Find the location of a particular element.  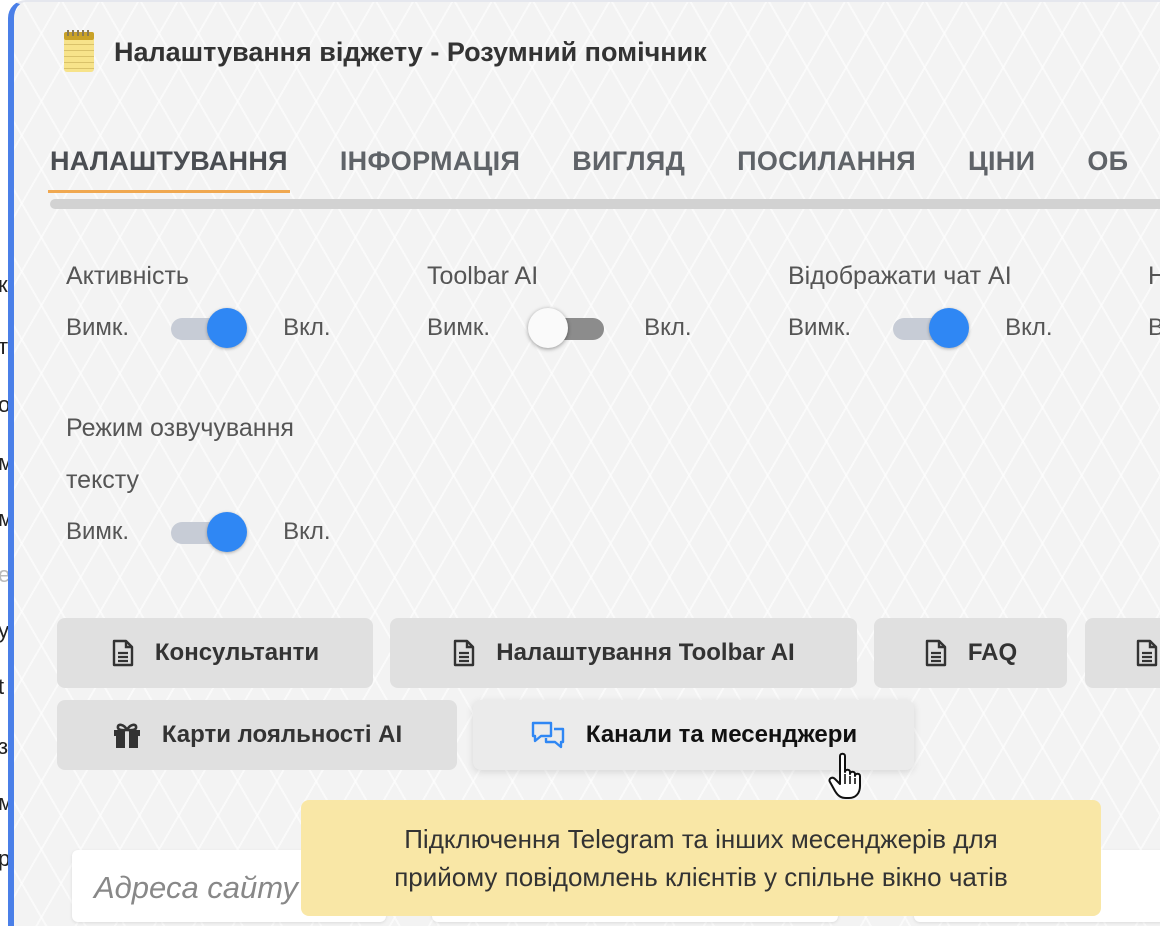

toggle-cutoff: Н В is located at coordinates (1154, 302).